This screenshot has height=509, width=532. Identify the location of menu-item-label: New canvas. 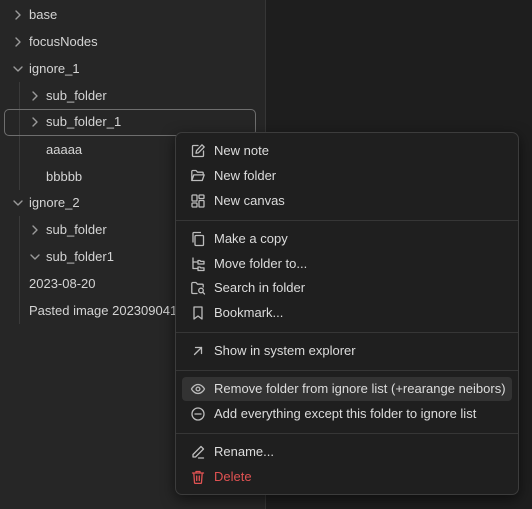
(249, 200).